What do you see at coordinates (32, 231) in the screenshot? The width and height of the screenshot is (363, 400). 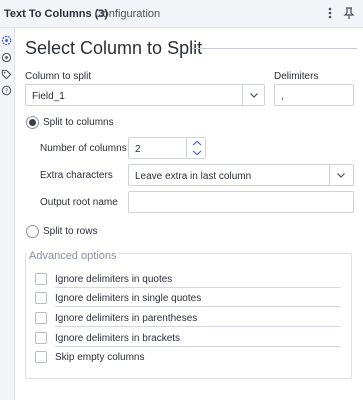 I see `split-to-rows-radio` at bounding box center [32, 231].